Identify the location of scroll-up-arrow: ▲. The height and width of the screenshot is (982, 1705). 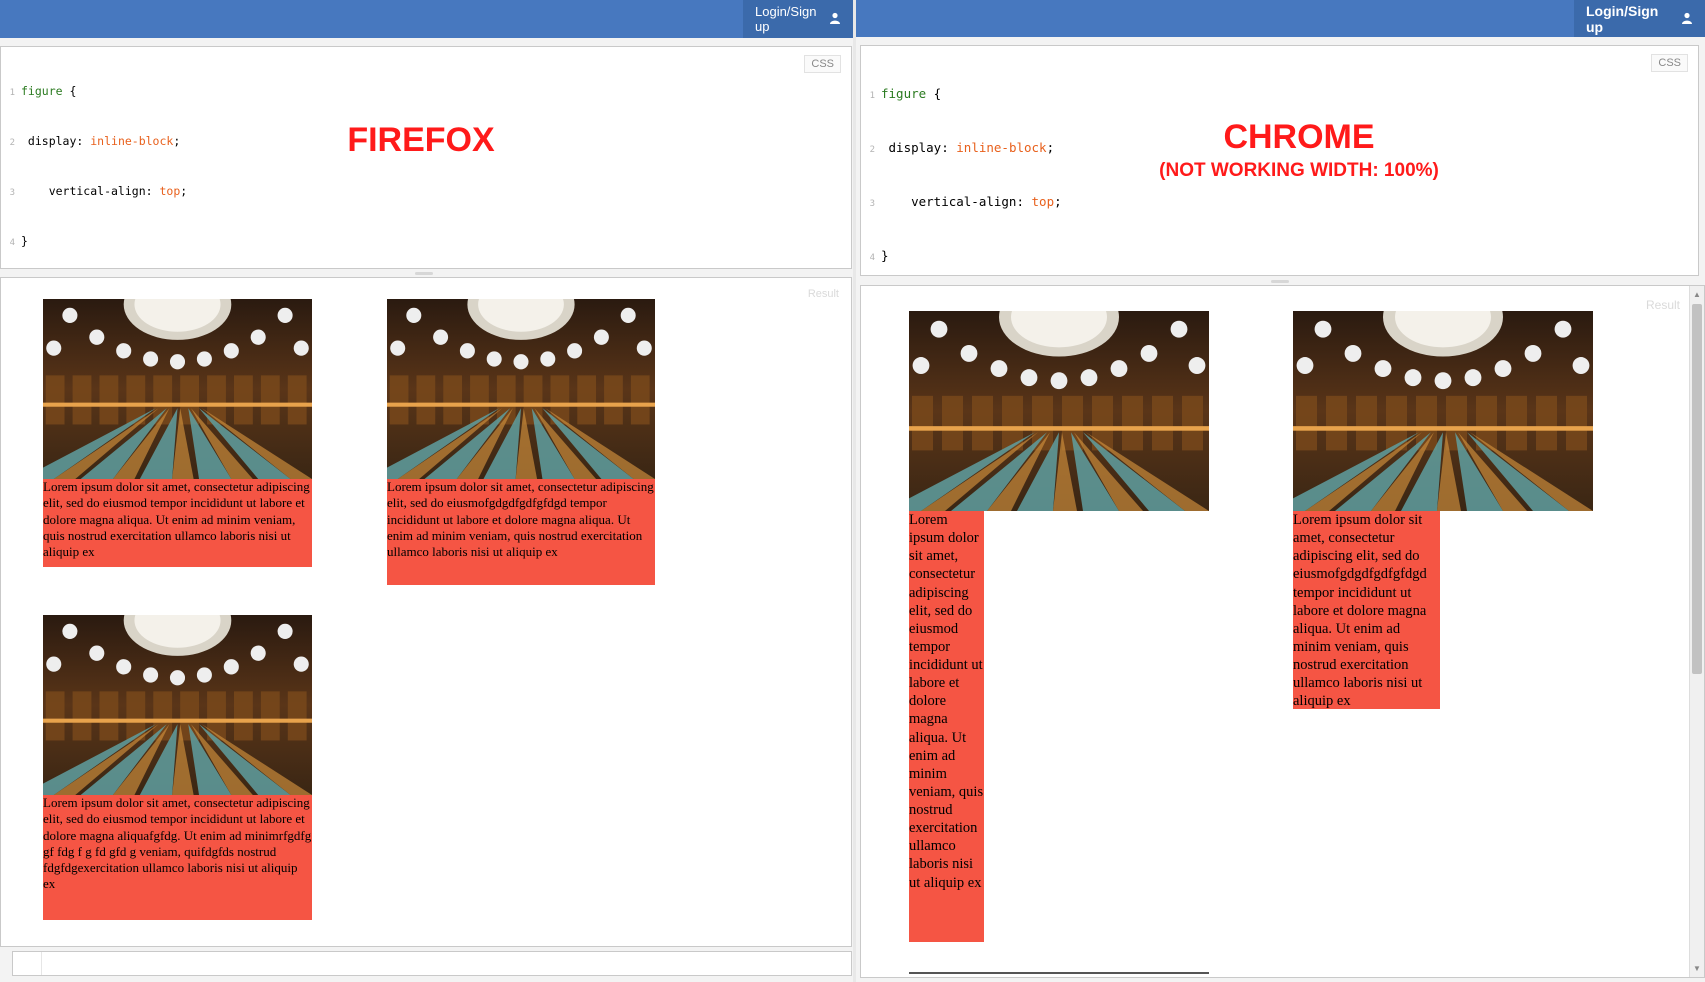
(1697, 294).